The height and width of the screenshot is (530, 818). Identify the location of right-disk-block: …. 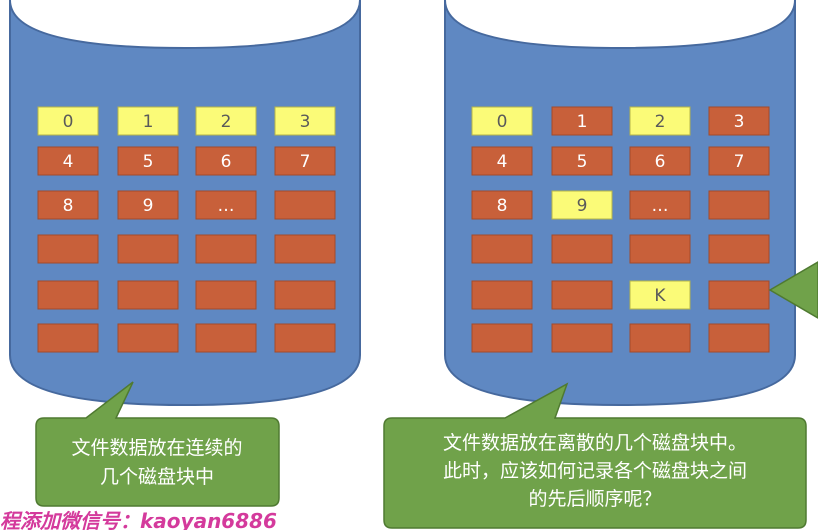
(660, 205).